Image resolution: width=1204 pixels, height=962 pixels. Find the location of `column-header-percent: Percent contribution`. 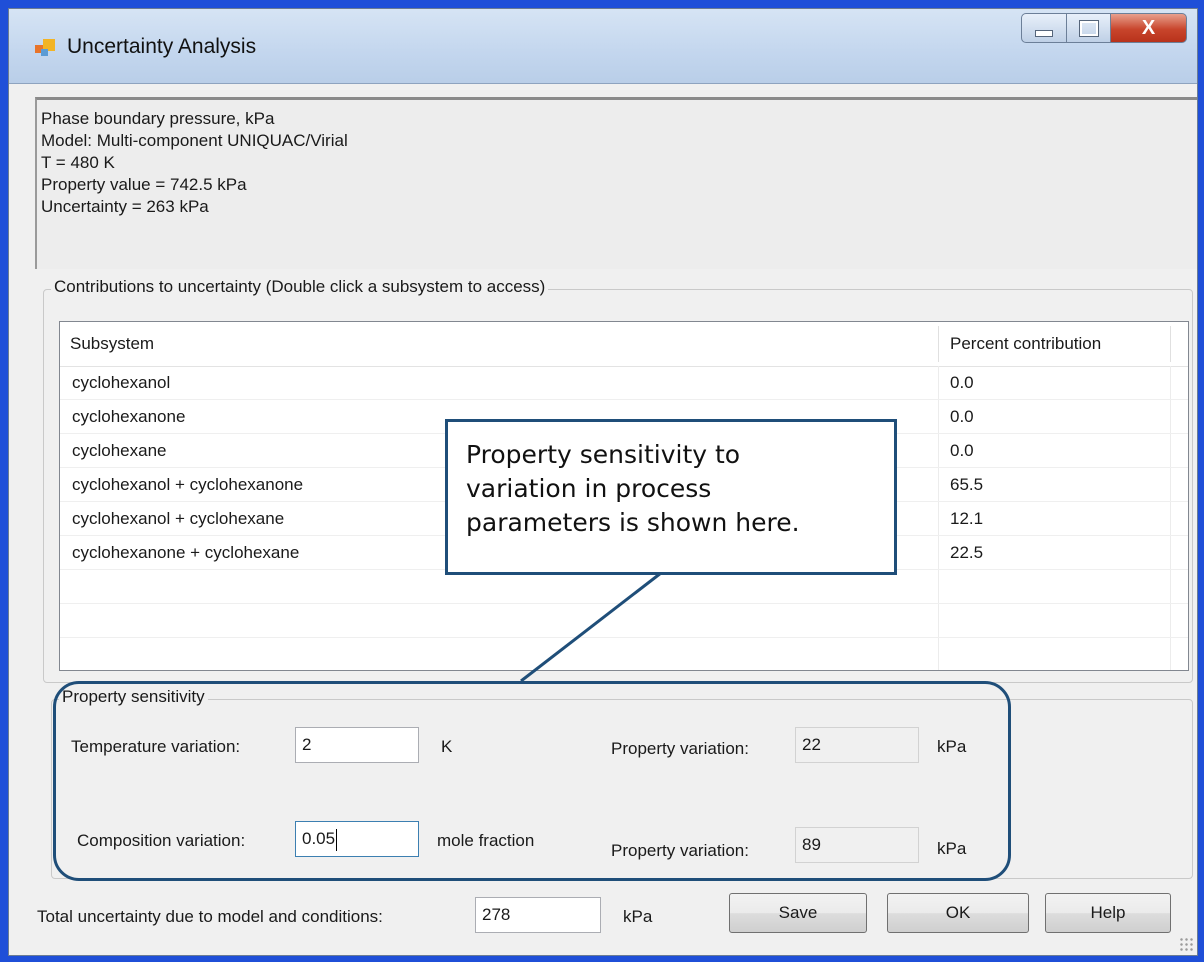

column-header-percent: Percent contribution is located at coordinates (1055, 344).